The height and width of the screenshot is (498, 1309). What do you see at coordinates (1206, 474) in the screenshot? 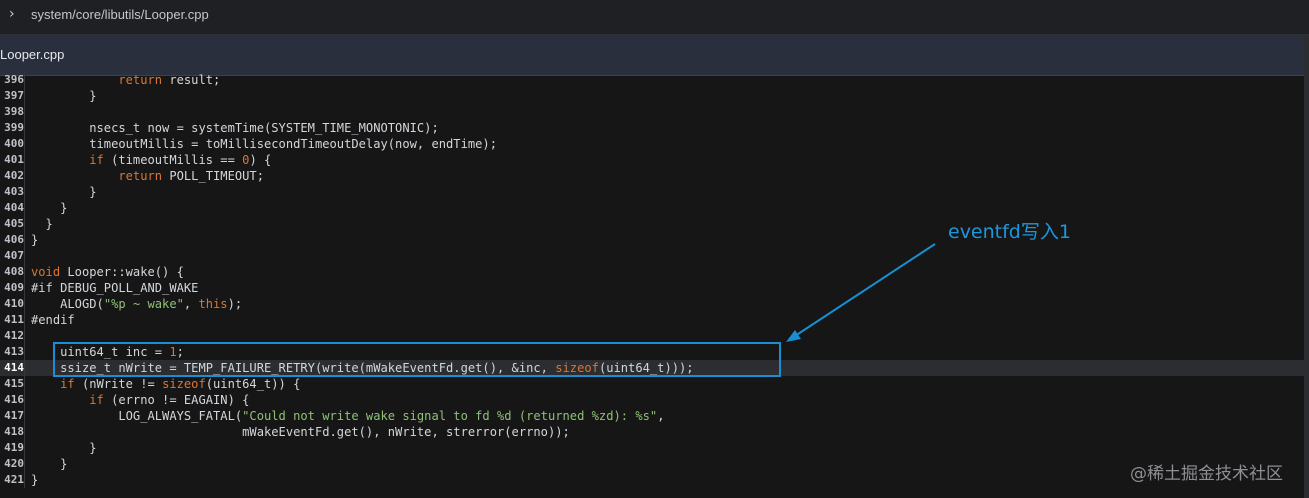
I see `watermark: @稀土掘金技术社区` at bounding box center [1206, 474].